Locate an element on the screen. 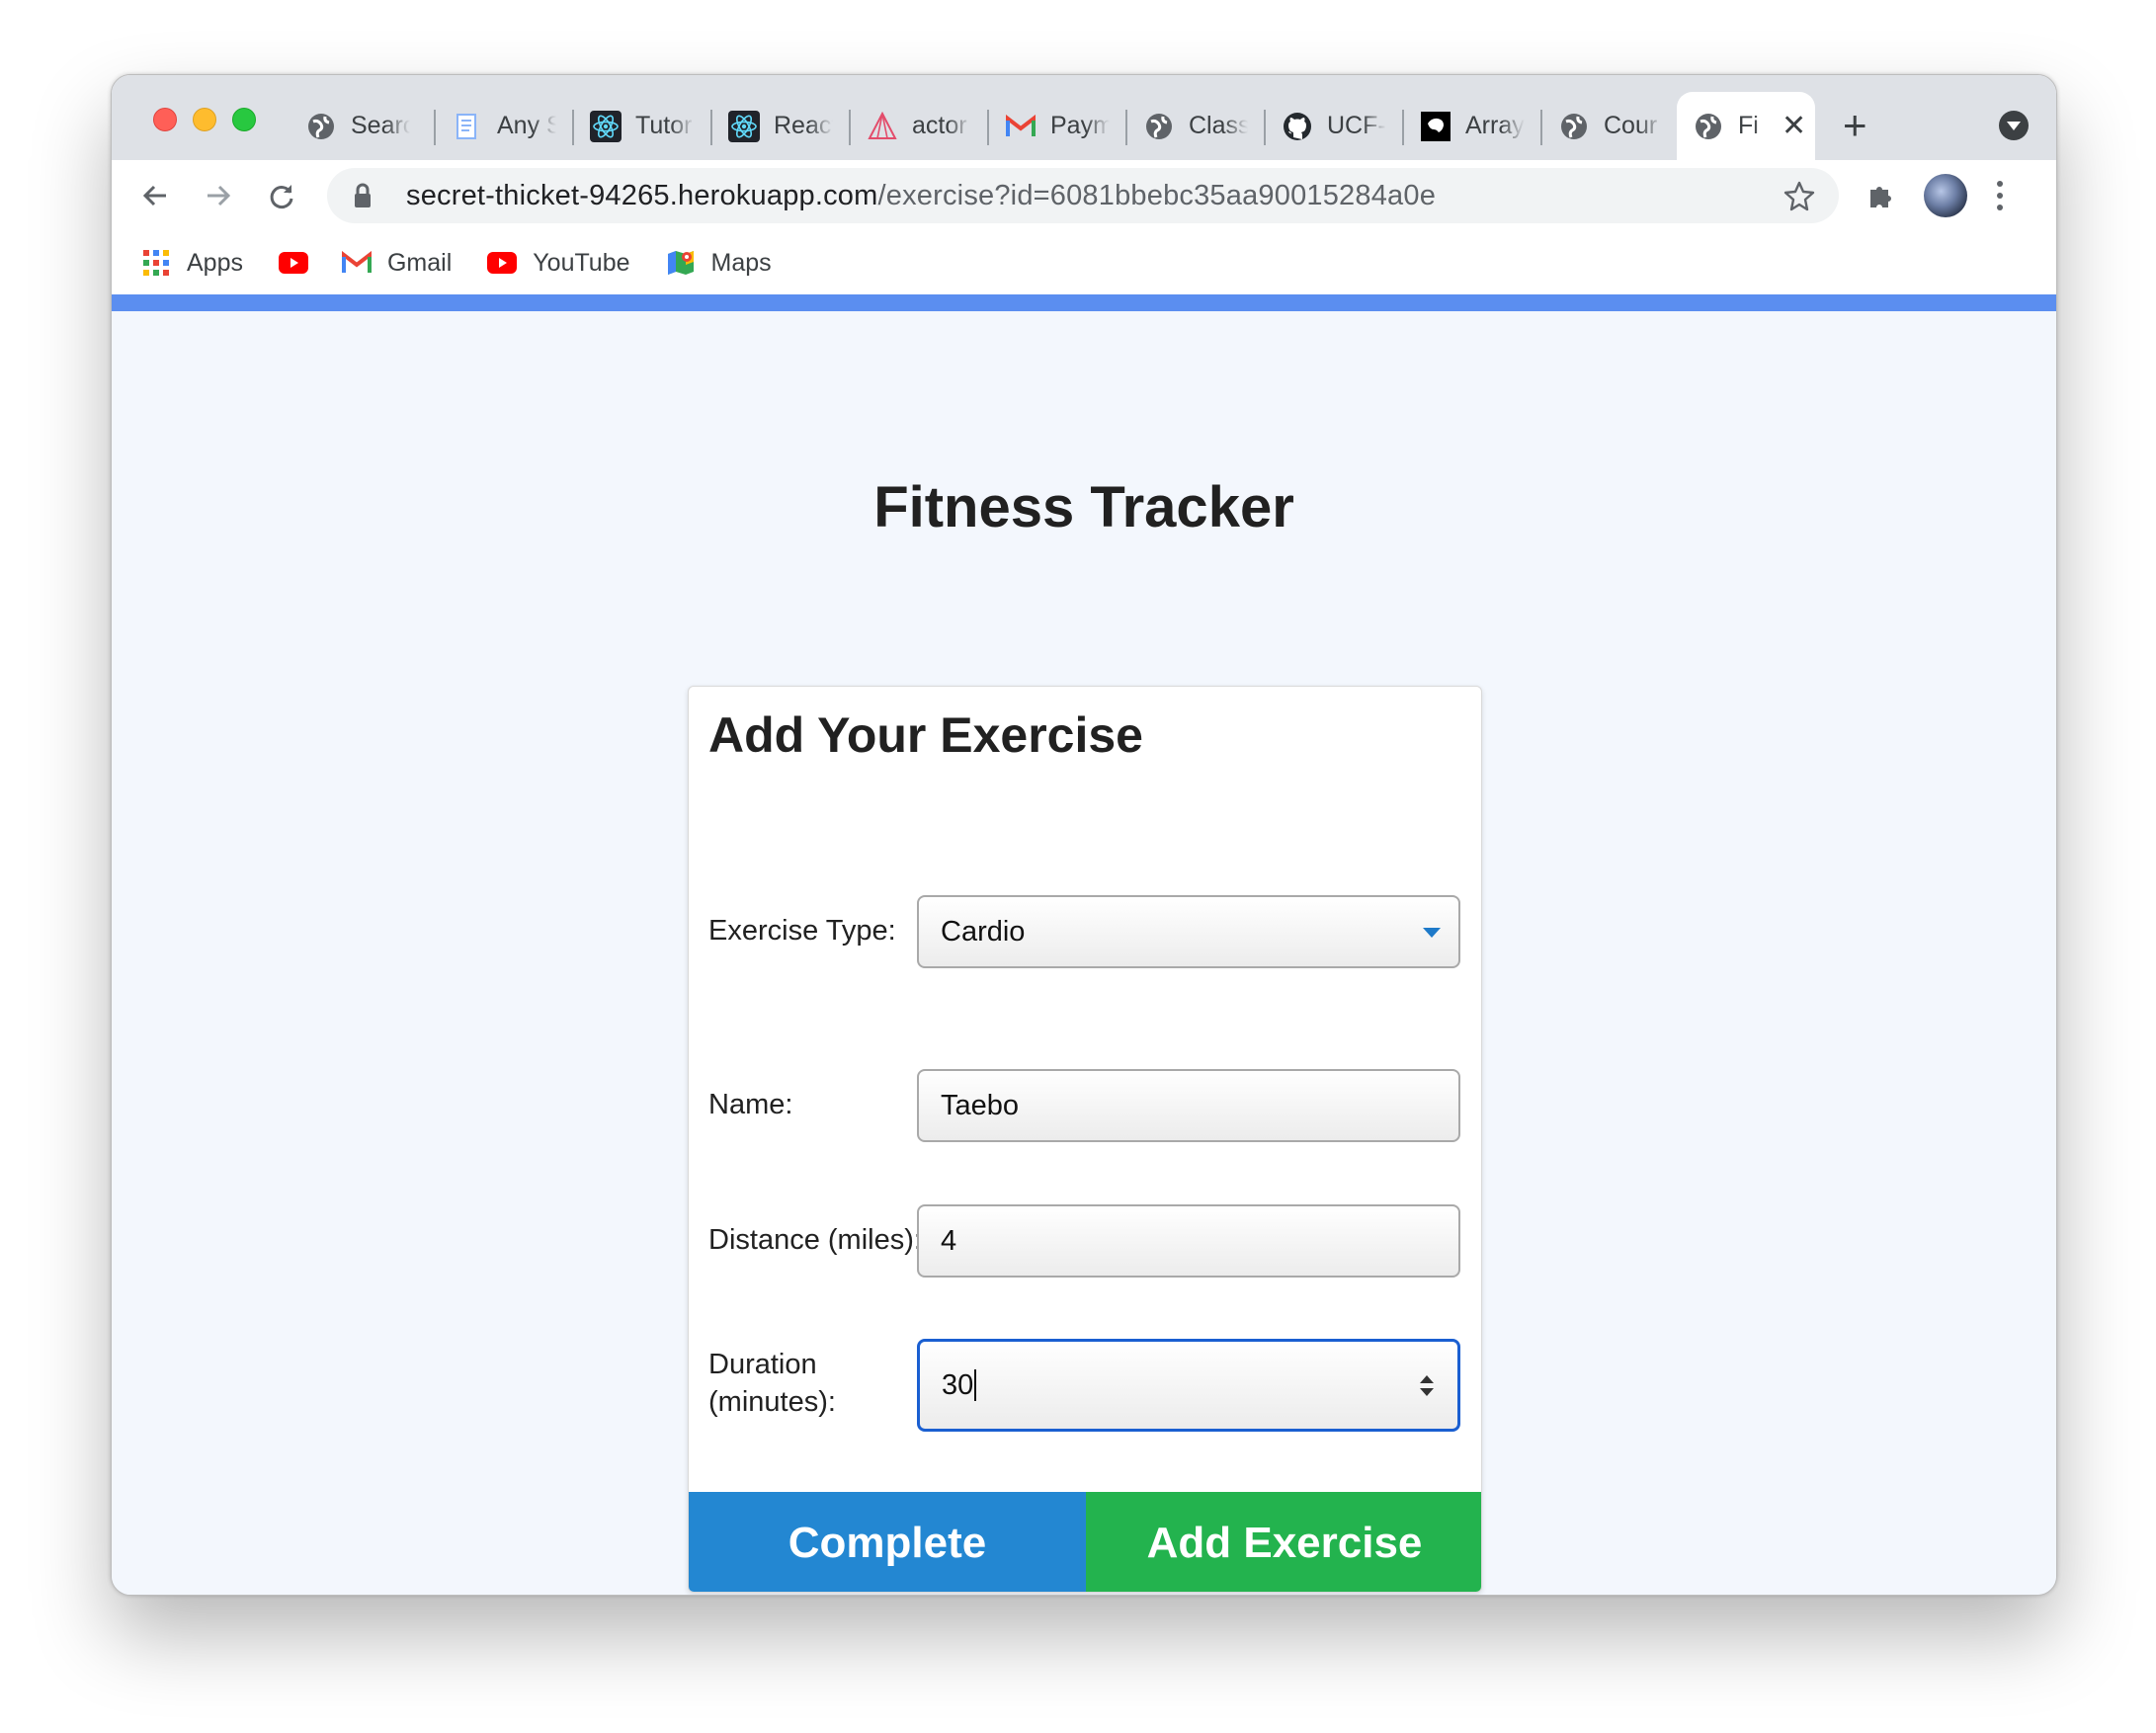  new-tab-button: + is located at coordinates (1855, 125).